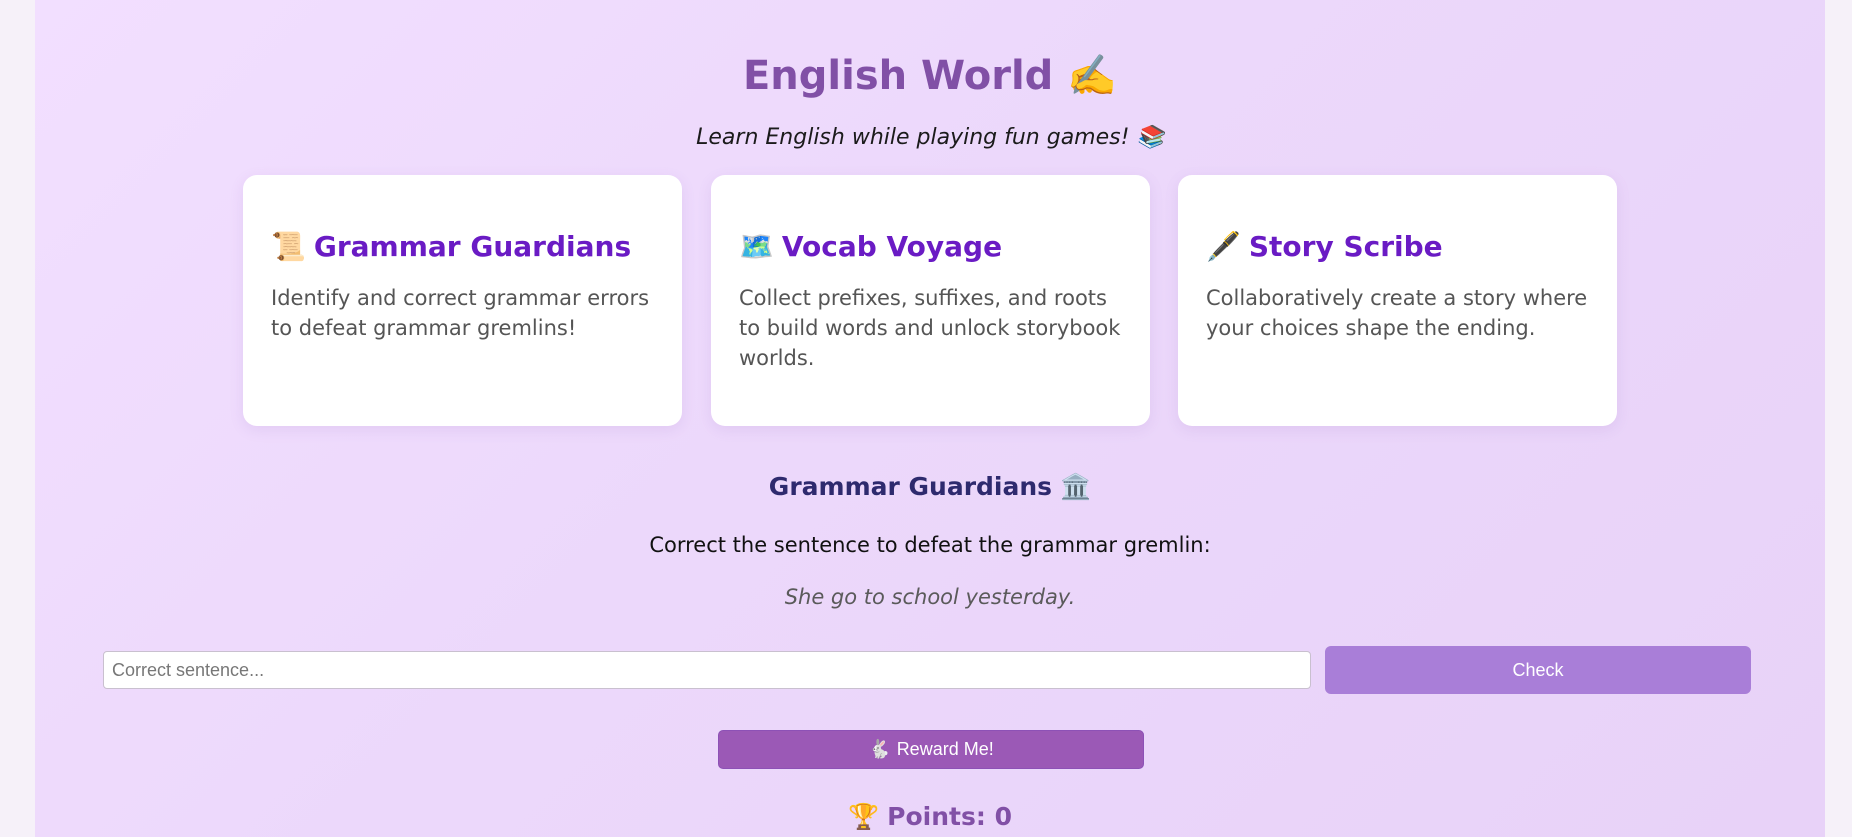 The image size is (1852, 837). Describe the element at coordinates (879, 749) in the screenshot. I see `rabbit-icon: 🐇` at that location.